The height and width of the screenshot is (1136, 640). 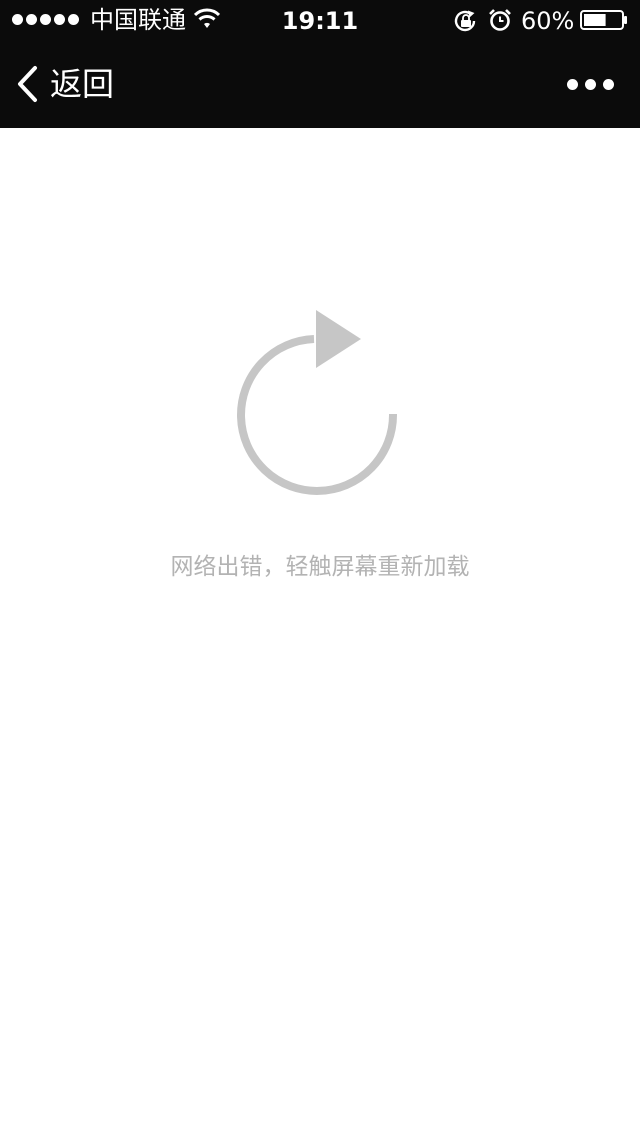 I want to click on battery-icon, so click(x=603, y=20).